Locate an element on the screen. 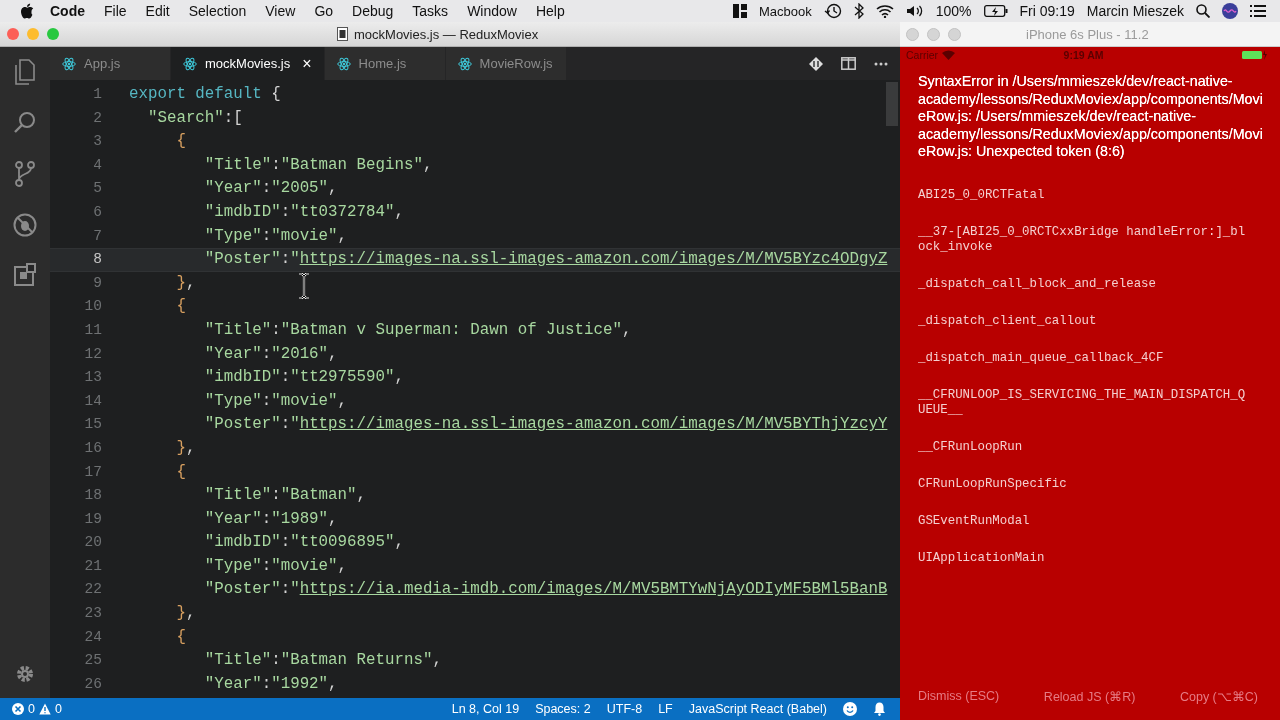 The width and height of the screenshot is (1280, 720). line-number: 10 is located at coordinates (92, 307).